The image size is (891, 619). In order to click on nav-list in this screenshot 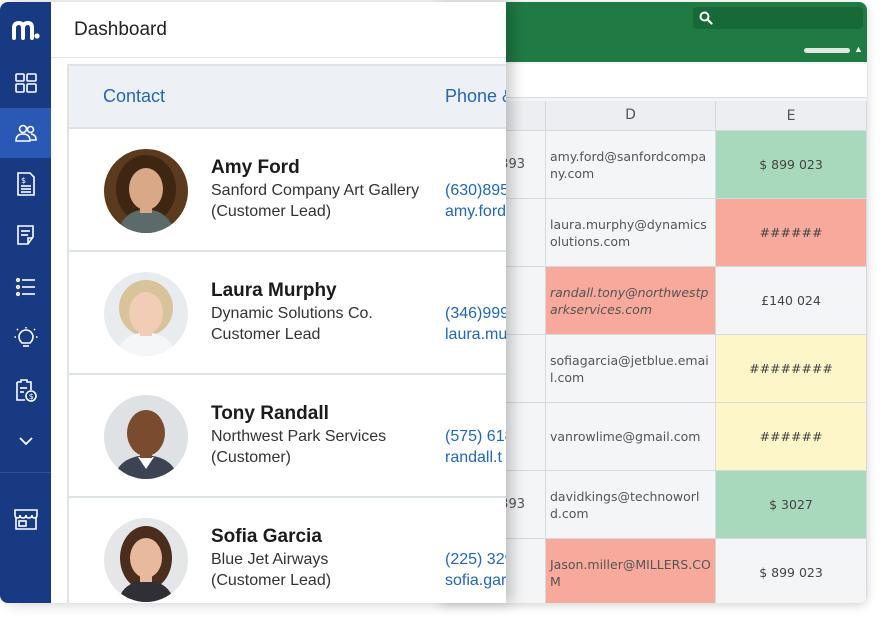, I will do `click(25, 287)`.